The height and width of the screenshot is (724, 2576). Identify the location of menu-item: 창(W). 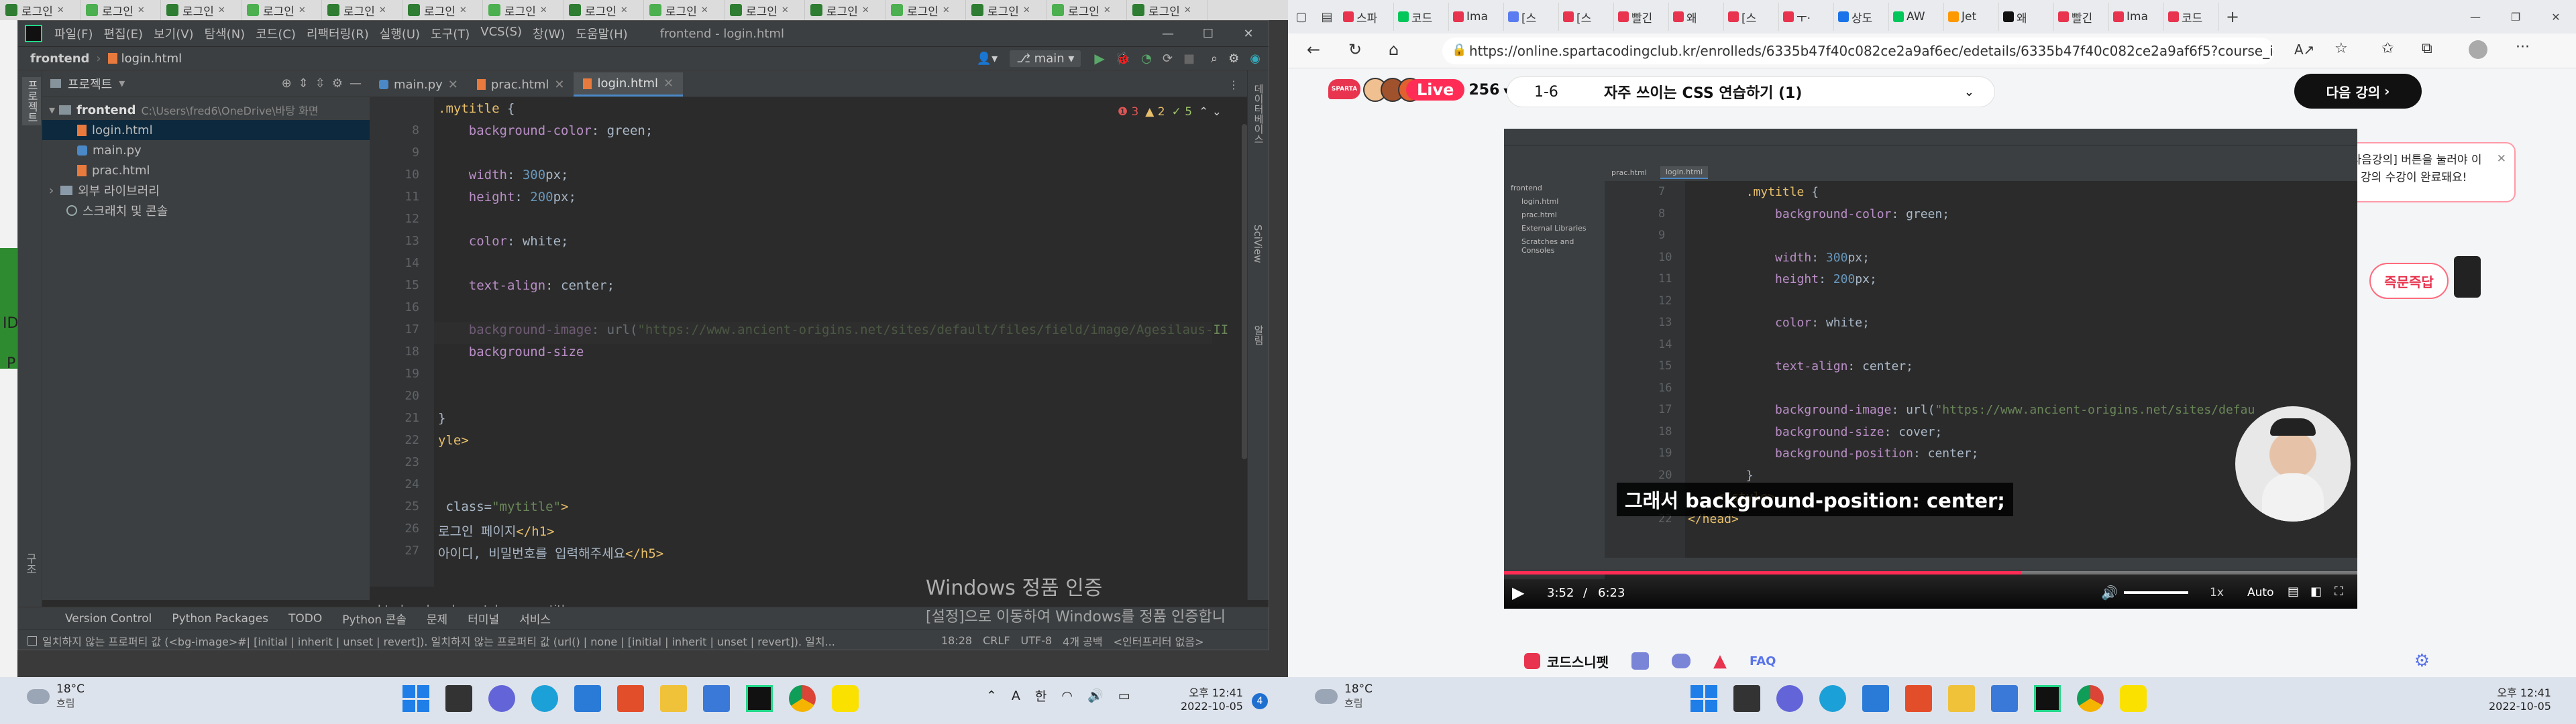
(548, 33).